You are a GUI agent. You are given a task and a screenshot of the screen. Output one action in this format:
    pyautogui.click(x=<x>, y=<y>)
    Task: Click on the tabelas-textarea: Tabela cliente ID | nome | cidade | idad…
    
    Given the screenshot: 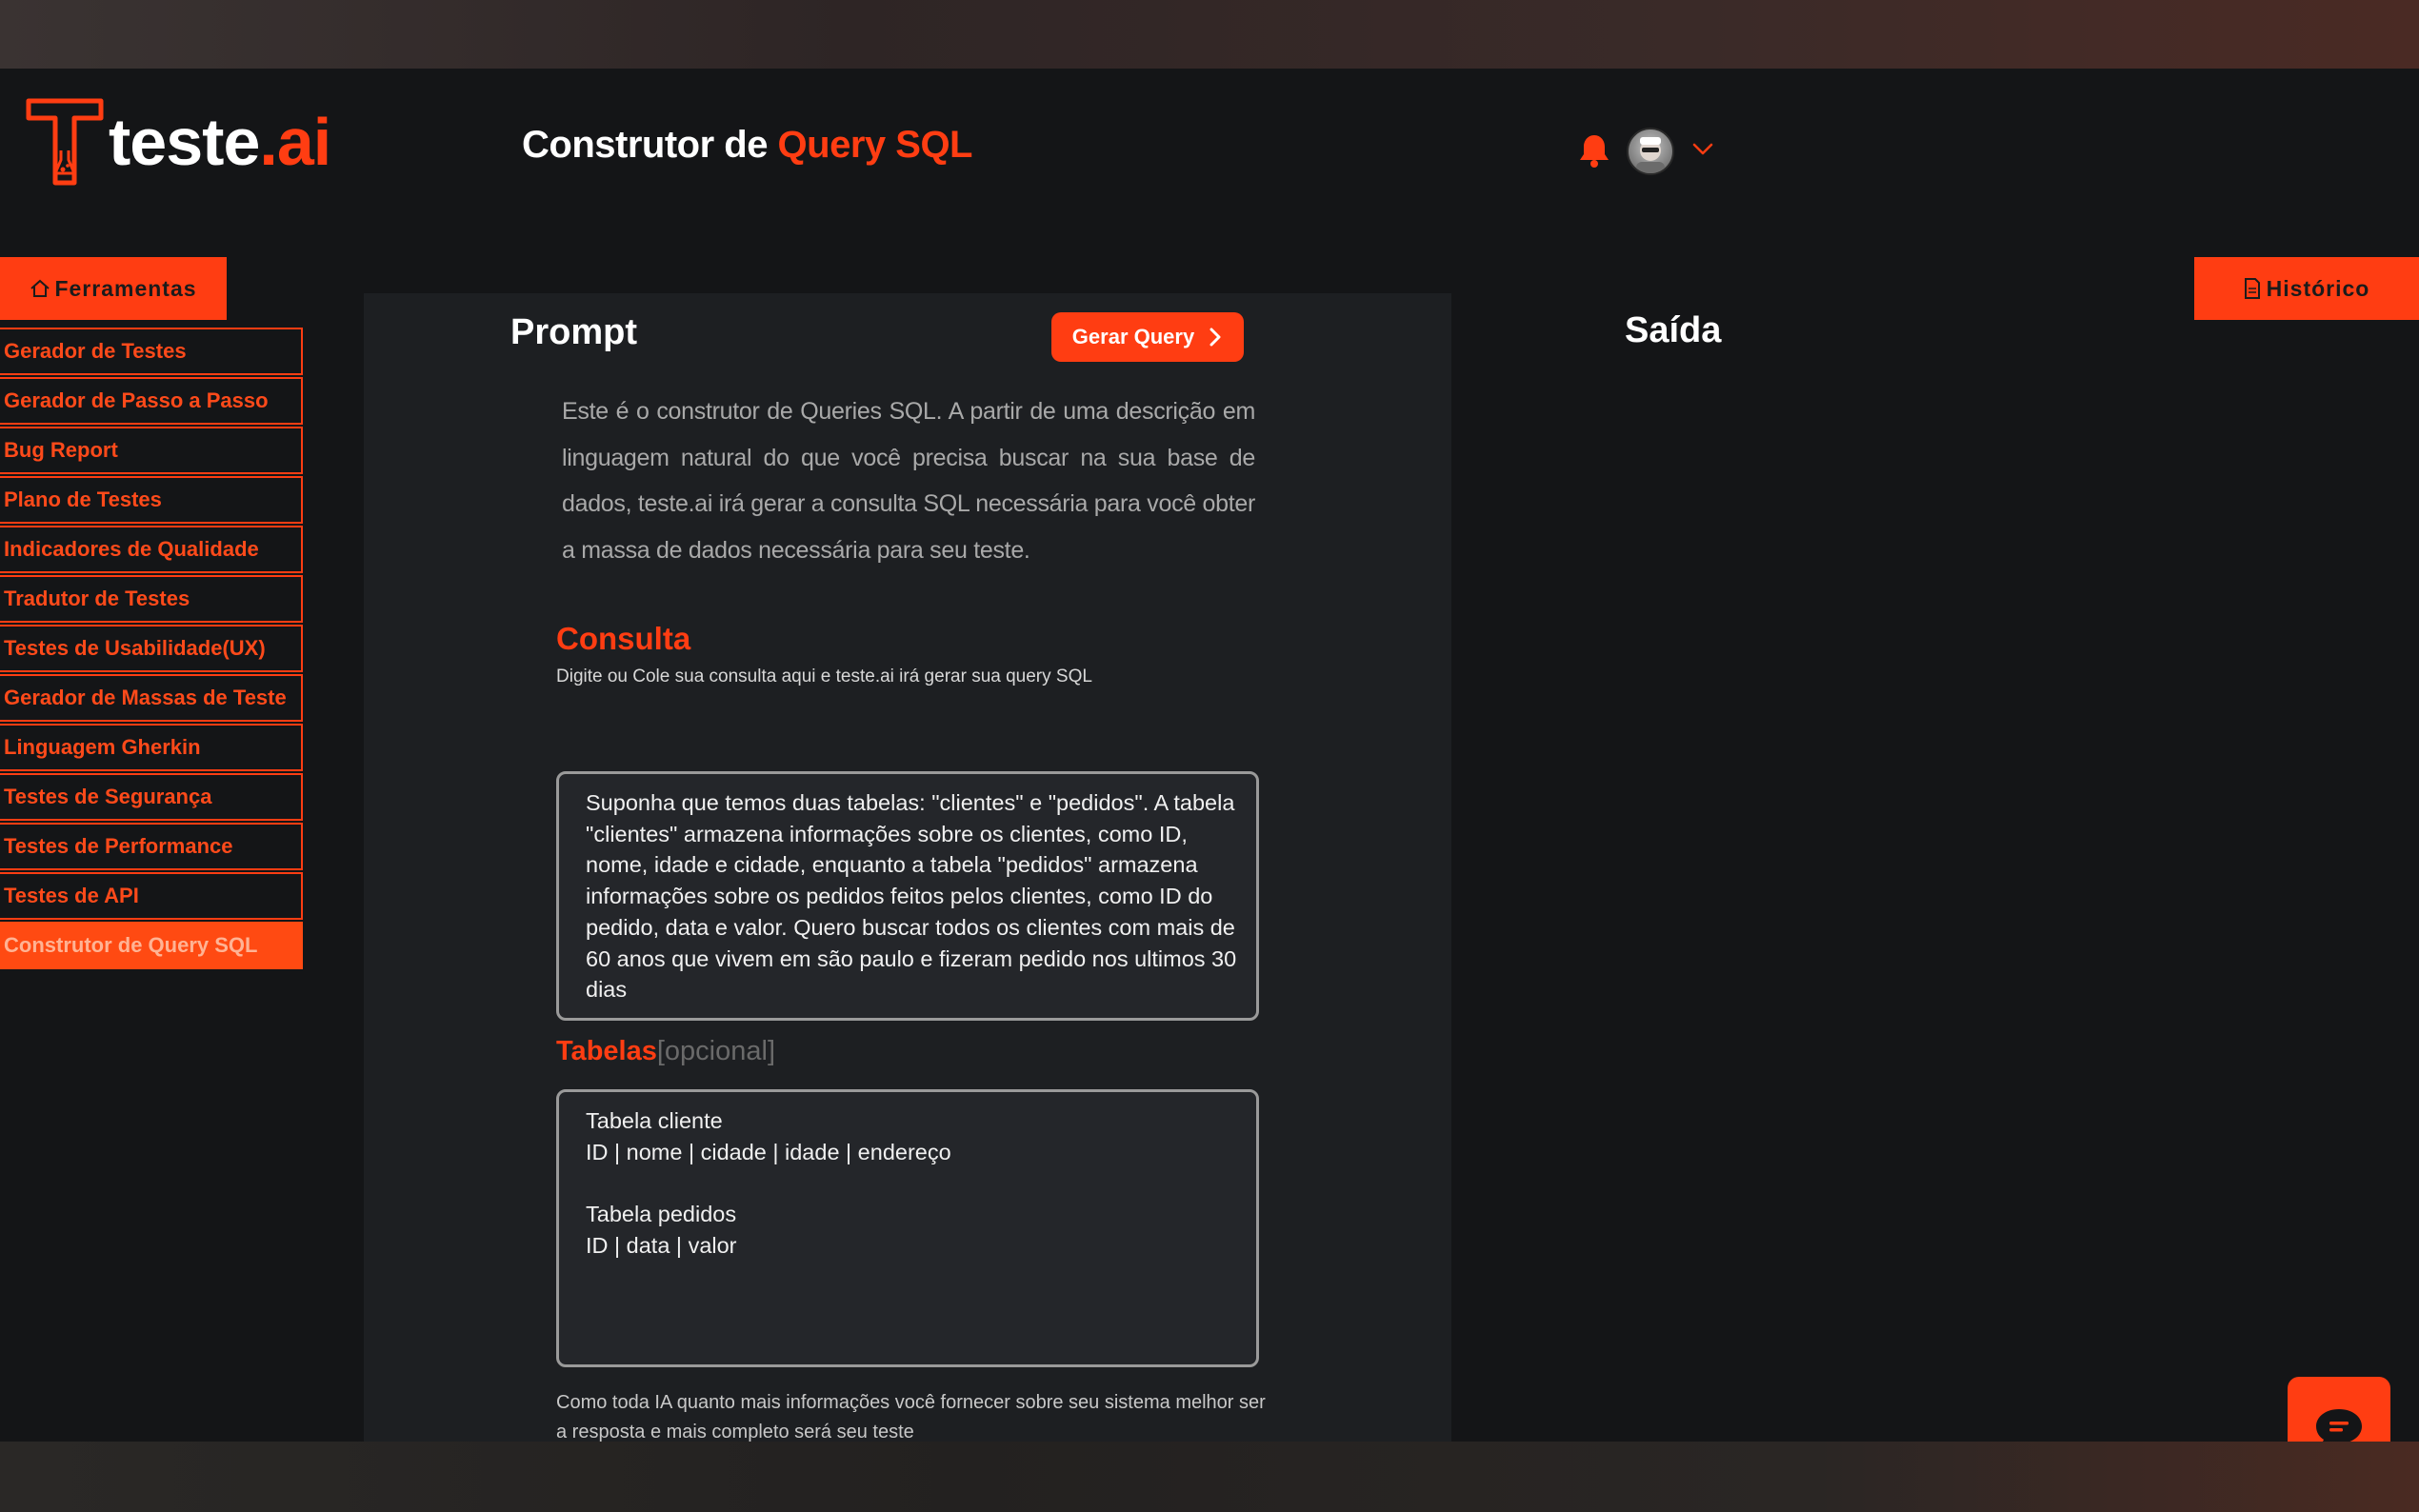 What is the action you would take?
    pyautogui.click(x=907, y=1228)
    